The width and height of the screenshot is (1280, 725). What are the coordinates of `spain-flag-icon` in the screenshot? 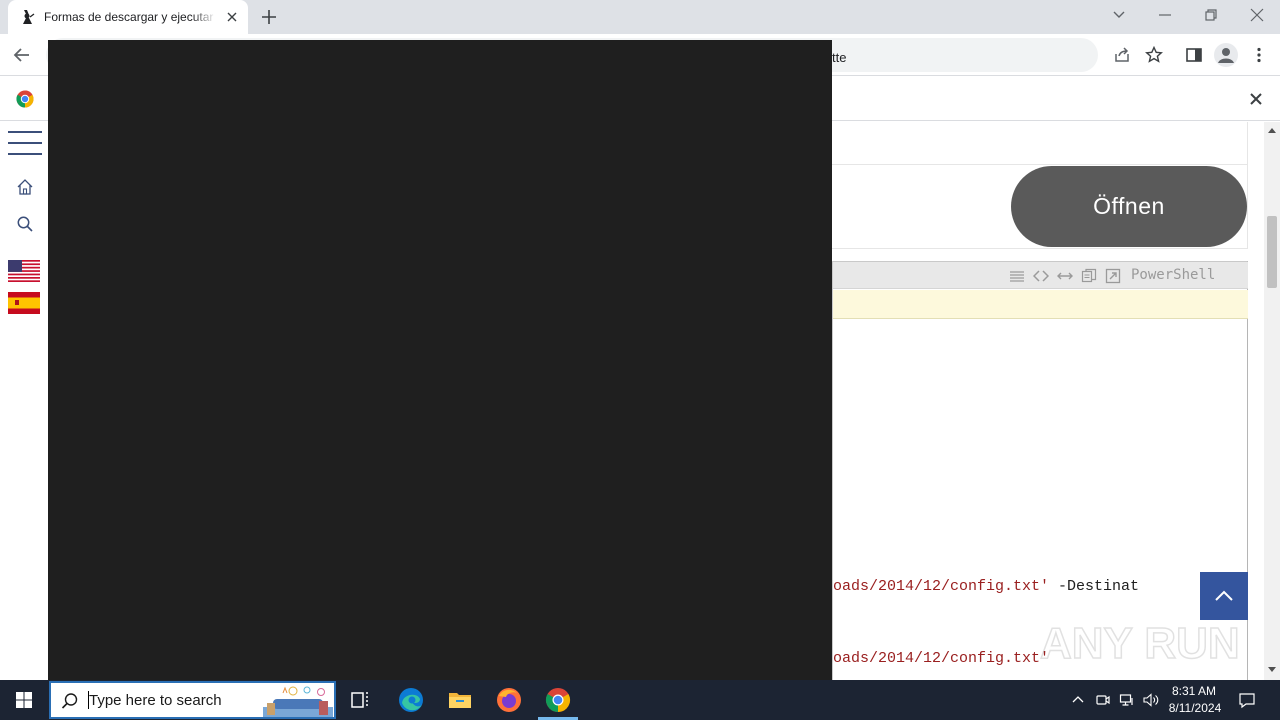 It's located at (24, 303).